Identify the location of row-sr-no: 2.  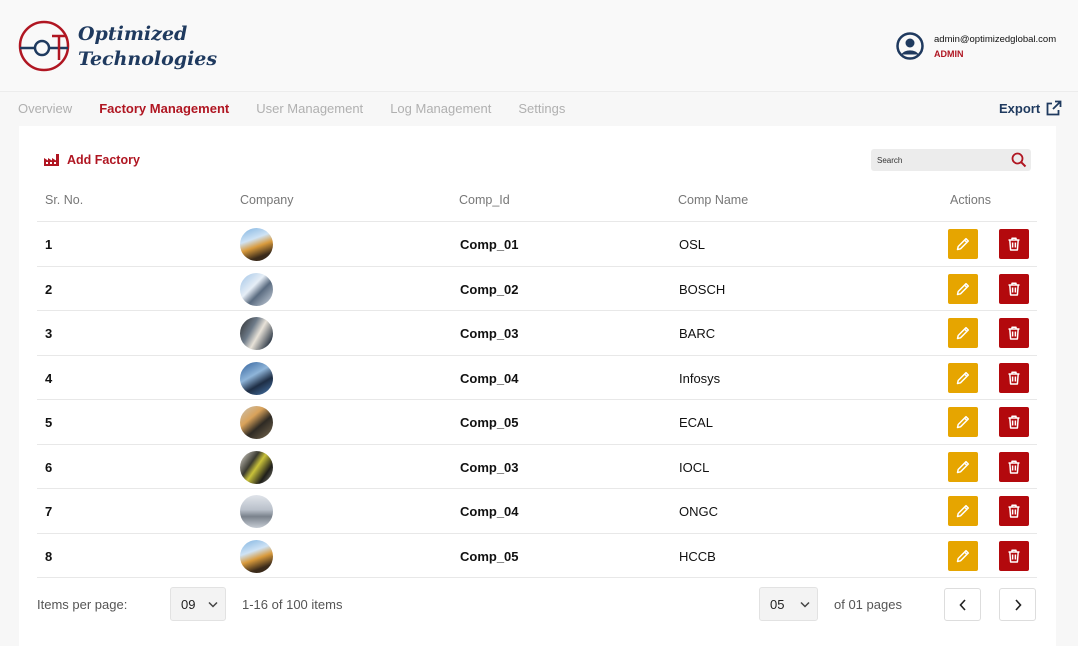
(49, 289).